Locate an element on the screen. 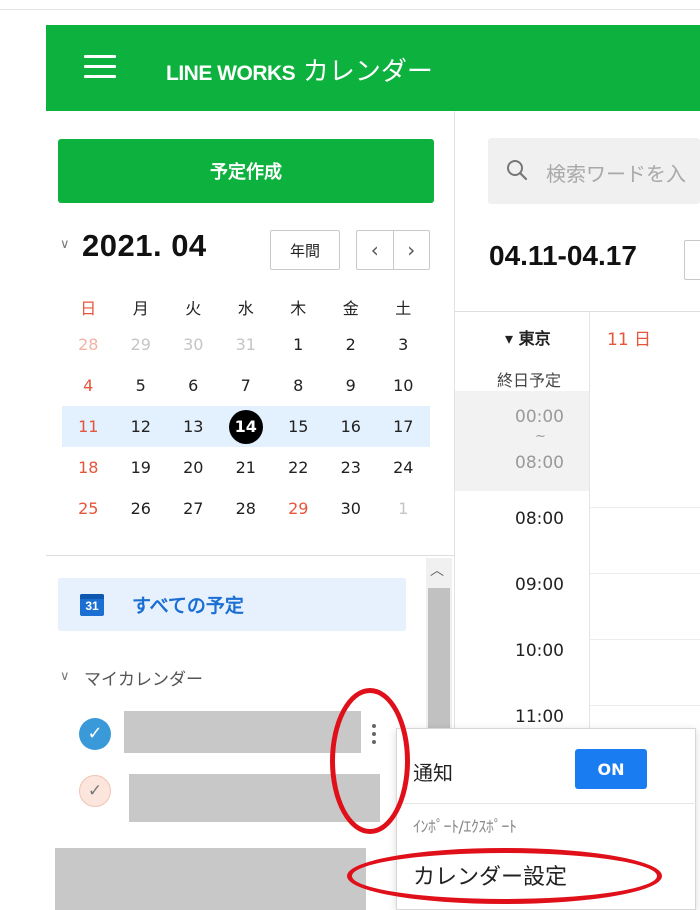 The image size is (700, 910). calendar-checkbox: ✓ is located at coordinates (95, 791).